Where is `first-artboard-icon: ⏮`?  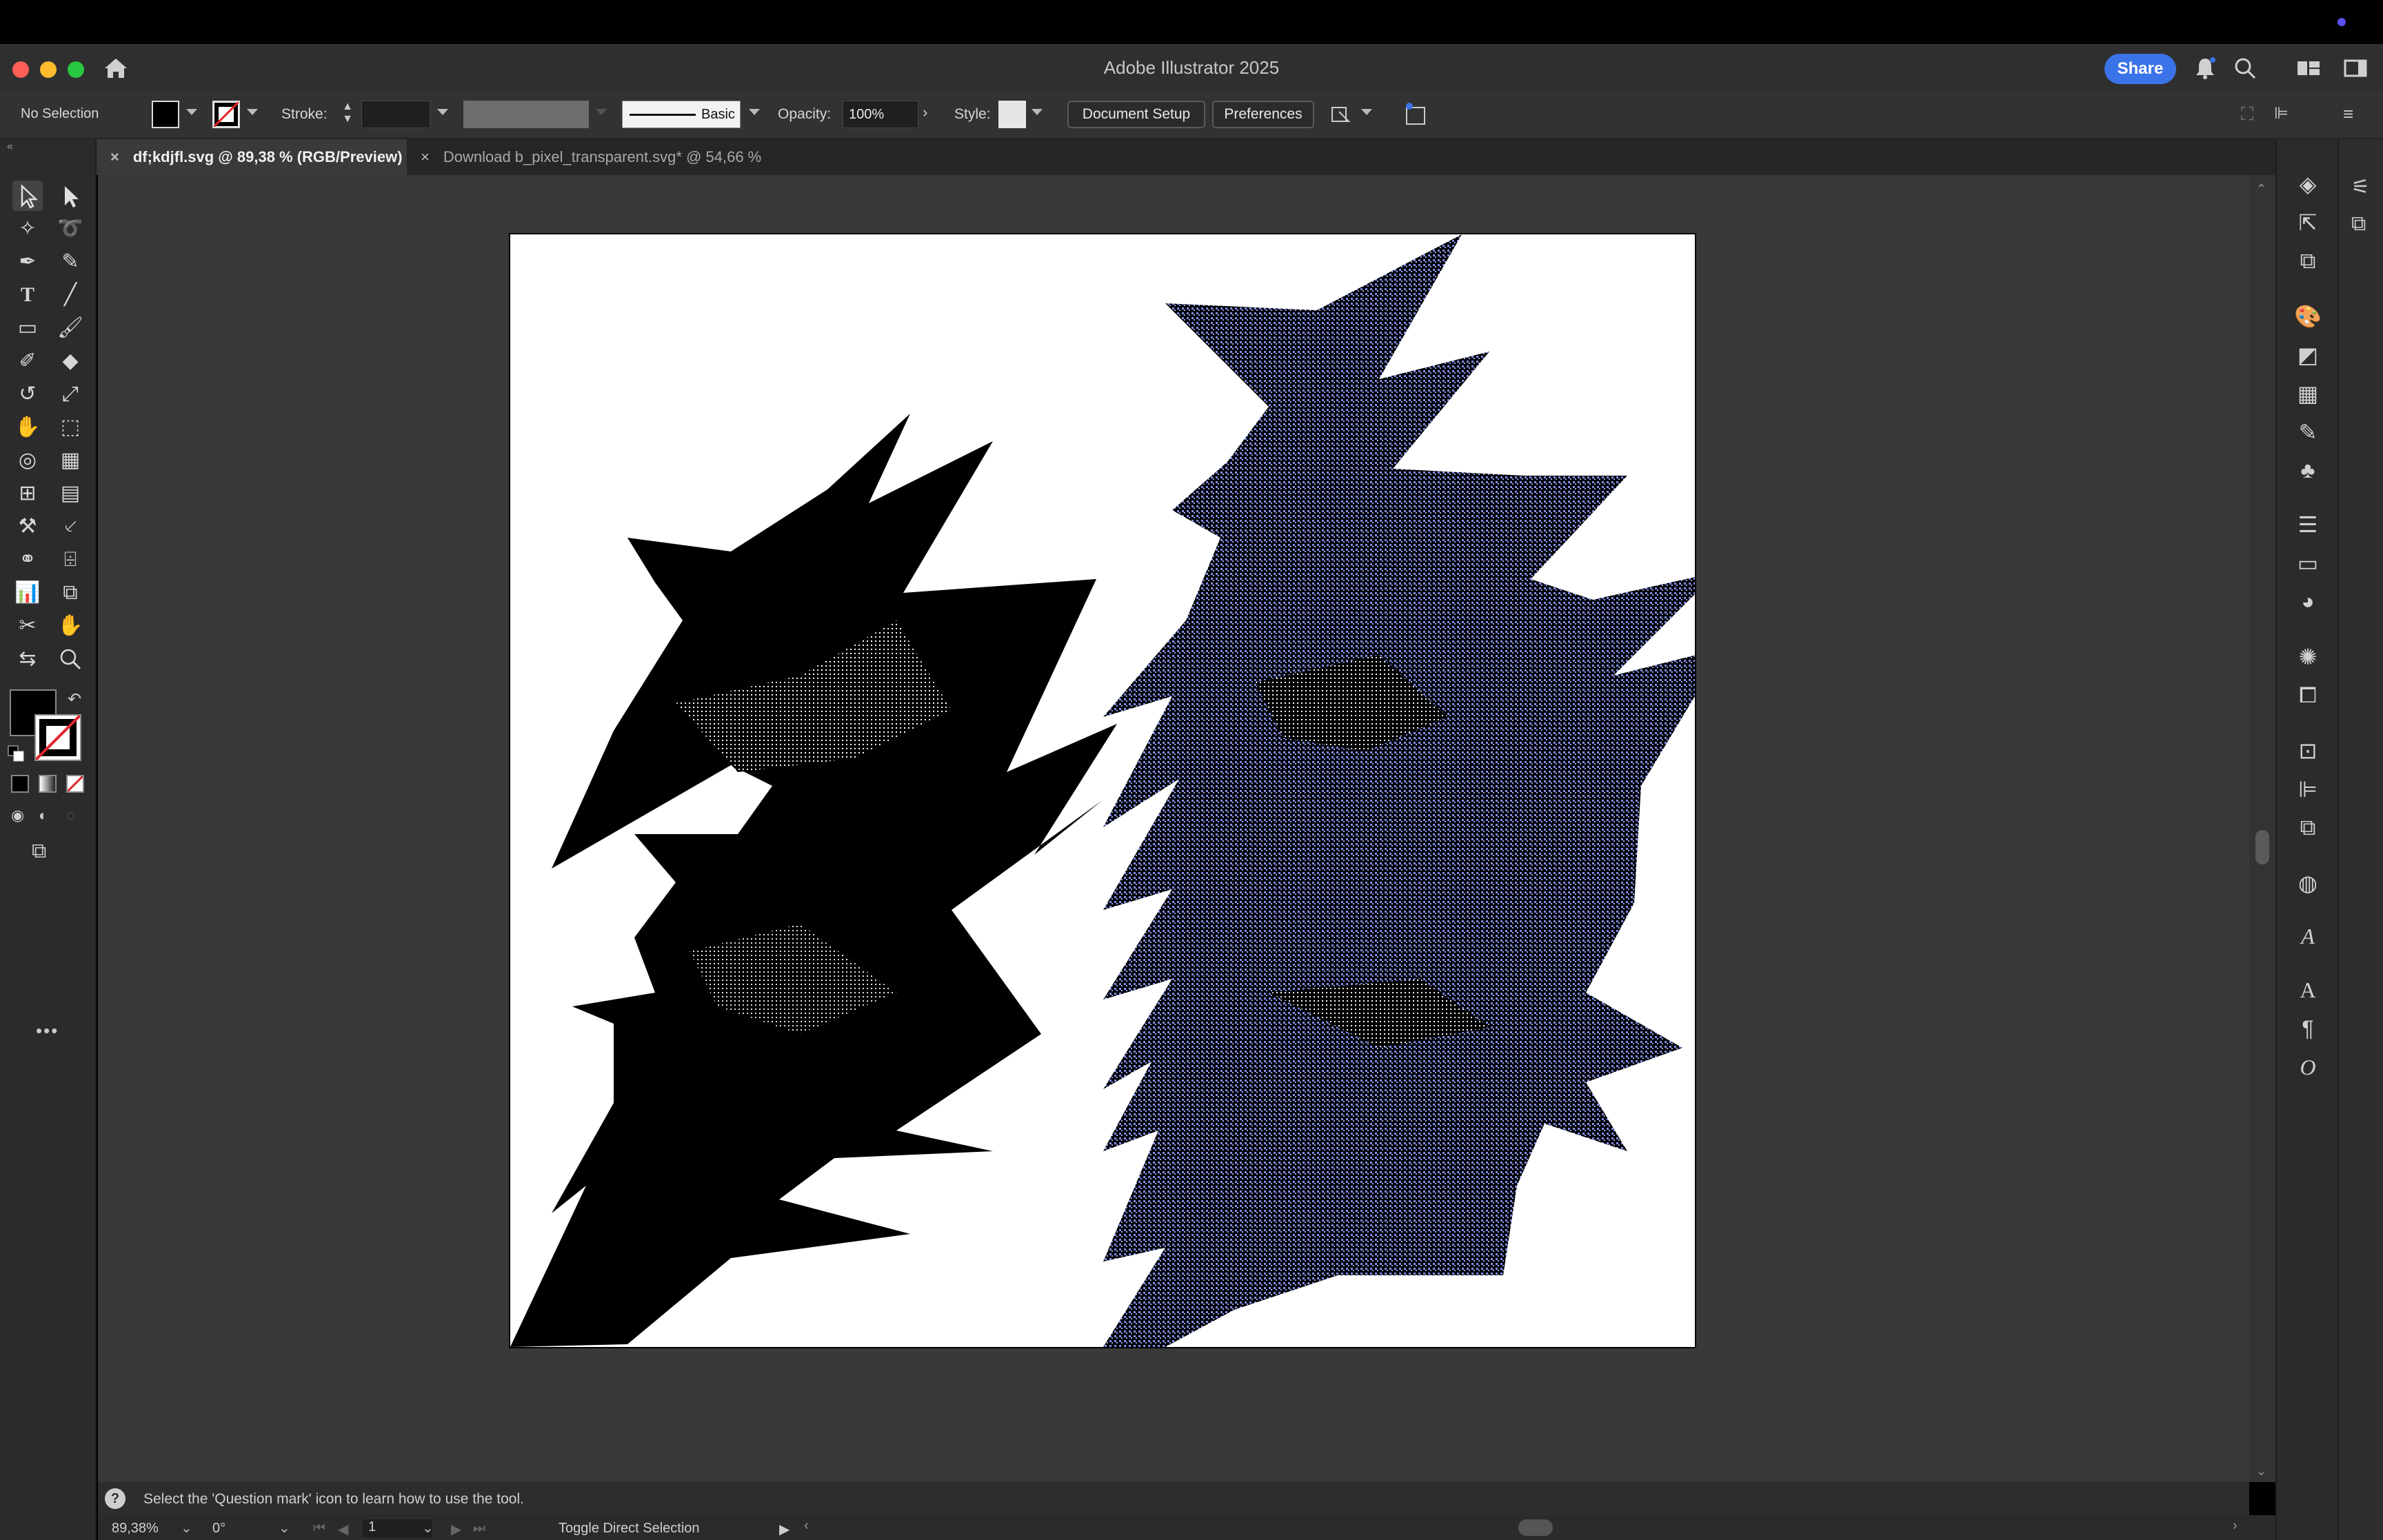
first-artboard-icon: ⏮ is located at coordinates (319, 1529).